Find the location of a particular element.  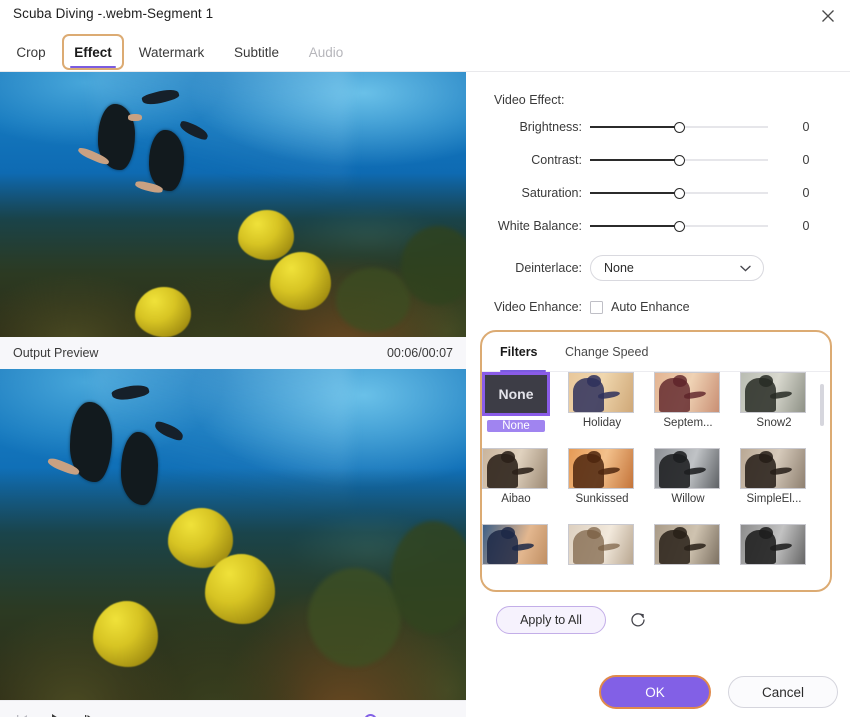

tab-audio-label: Audio is located at coordinates (326, 52).